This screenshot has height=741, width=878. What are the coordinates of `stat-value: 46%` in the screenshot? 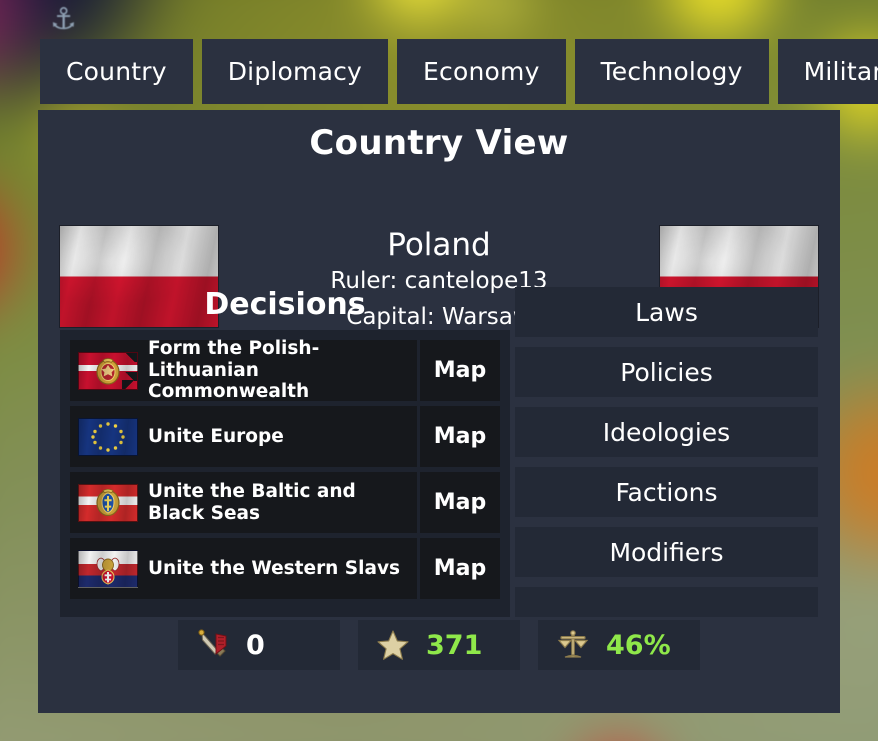 It's located at (638, 645).